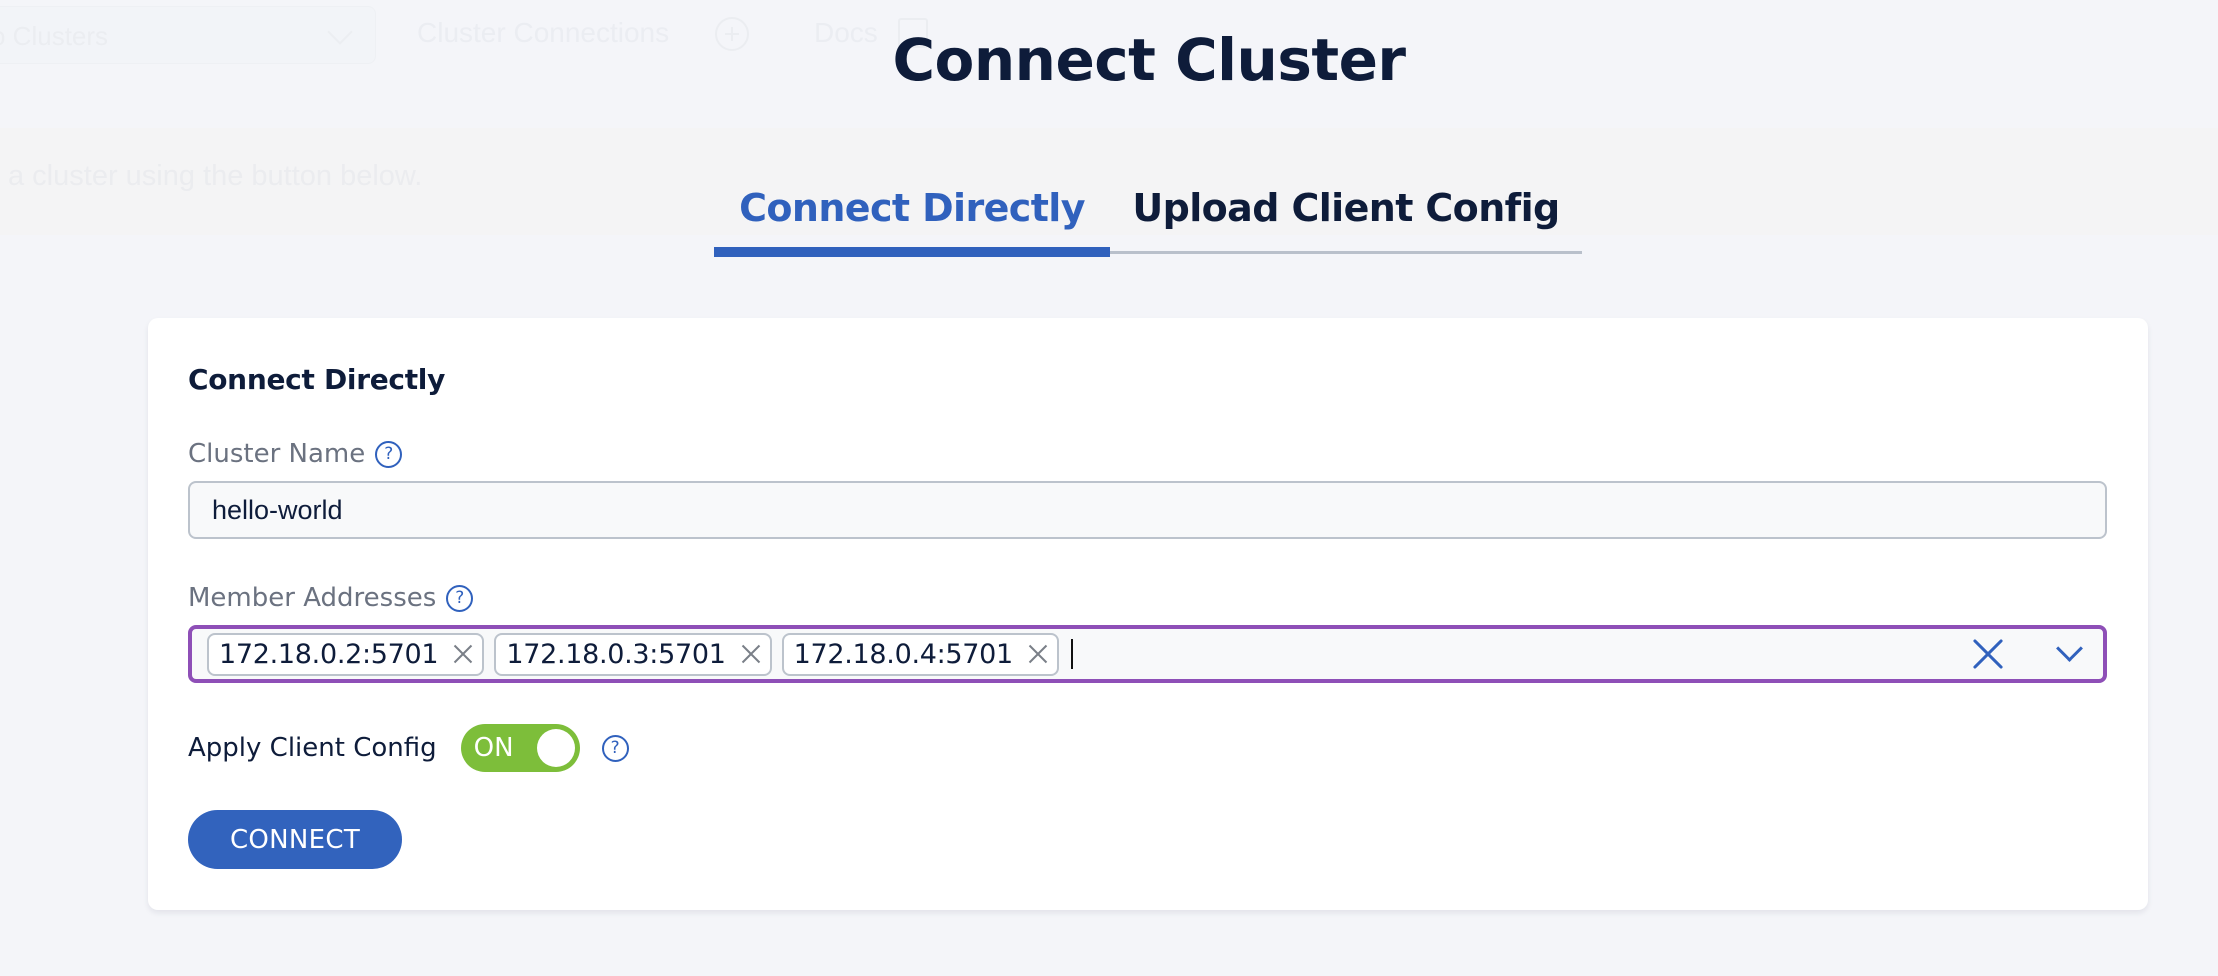 The image size is (2218, 976). What do you see at coordinates (1149, 60) in the screenshot?
I see `page-title: Connect Cluster` at bounding box center [1149, 60].